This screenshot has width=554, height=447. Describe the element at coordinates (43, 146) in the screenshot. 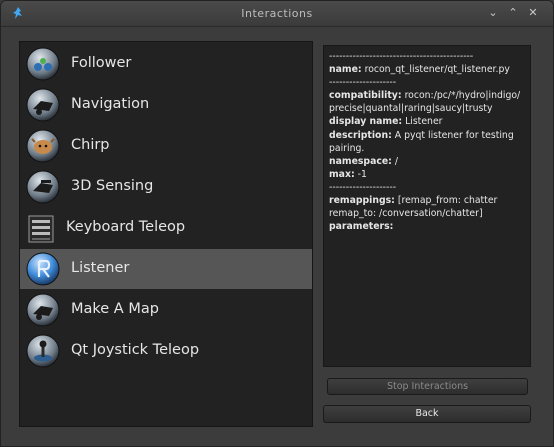

I see `chirp-icon` at that location.